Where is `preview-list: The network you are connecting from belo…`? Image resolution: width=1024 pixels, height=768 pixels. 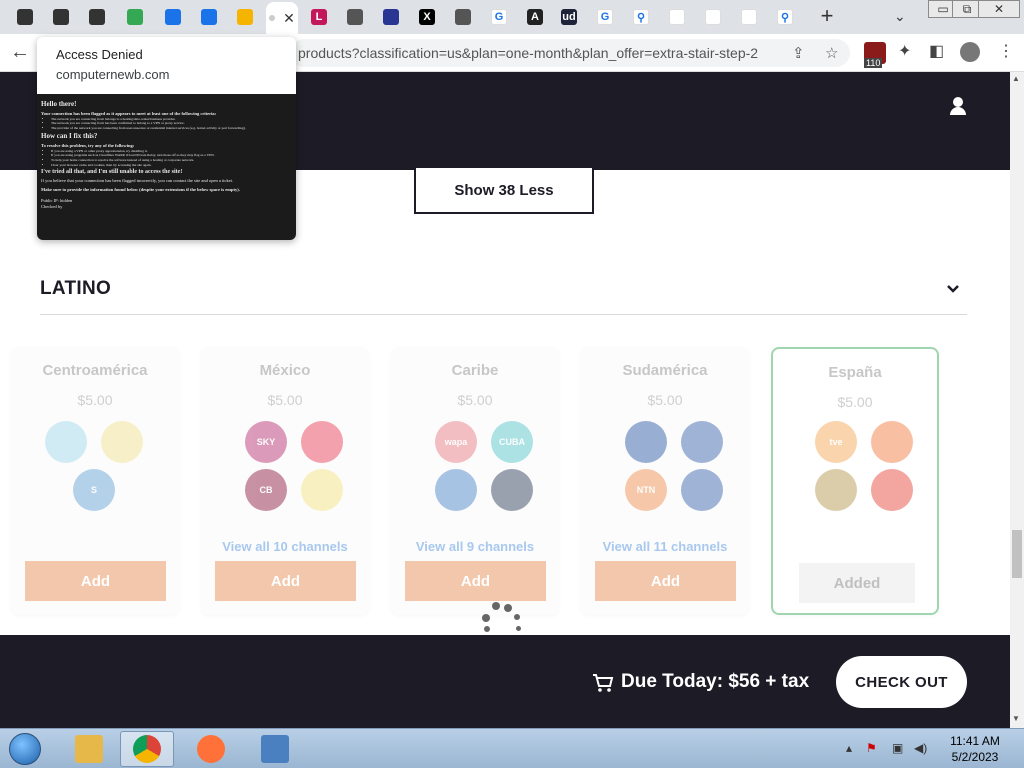 preview-list: The network you are connecting from belo… is located at coordinates (171, 124).